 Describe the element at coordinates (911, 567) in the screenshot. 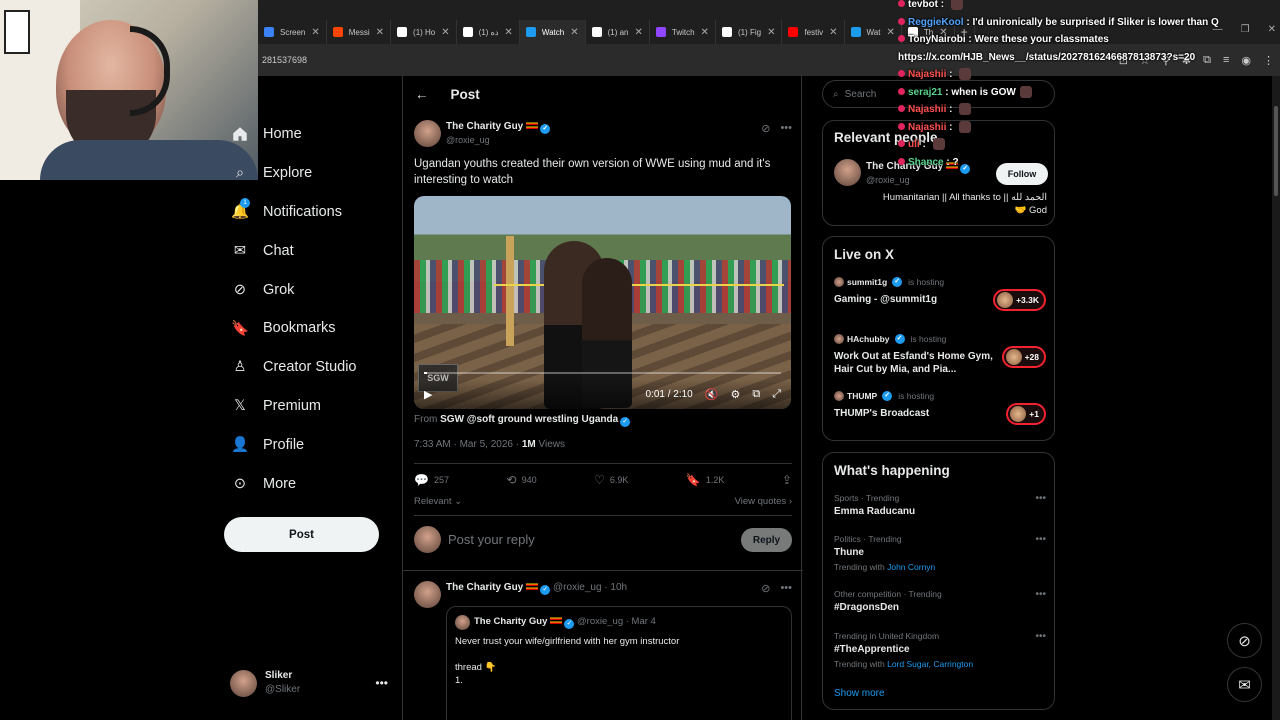

I see `trending-with-link: John Cornyn` at that location.